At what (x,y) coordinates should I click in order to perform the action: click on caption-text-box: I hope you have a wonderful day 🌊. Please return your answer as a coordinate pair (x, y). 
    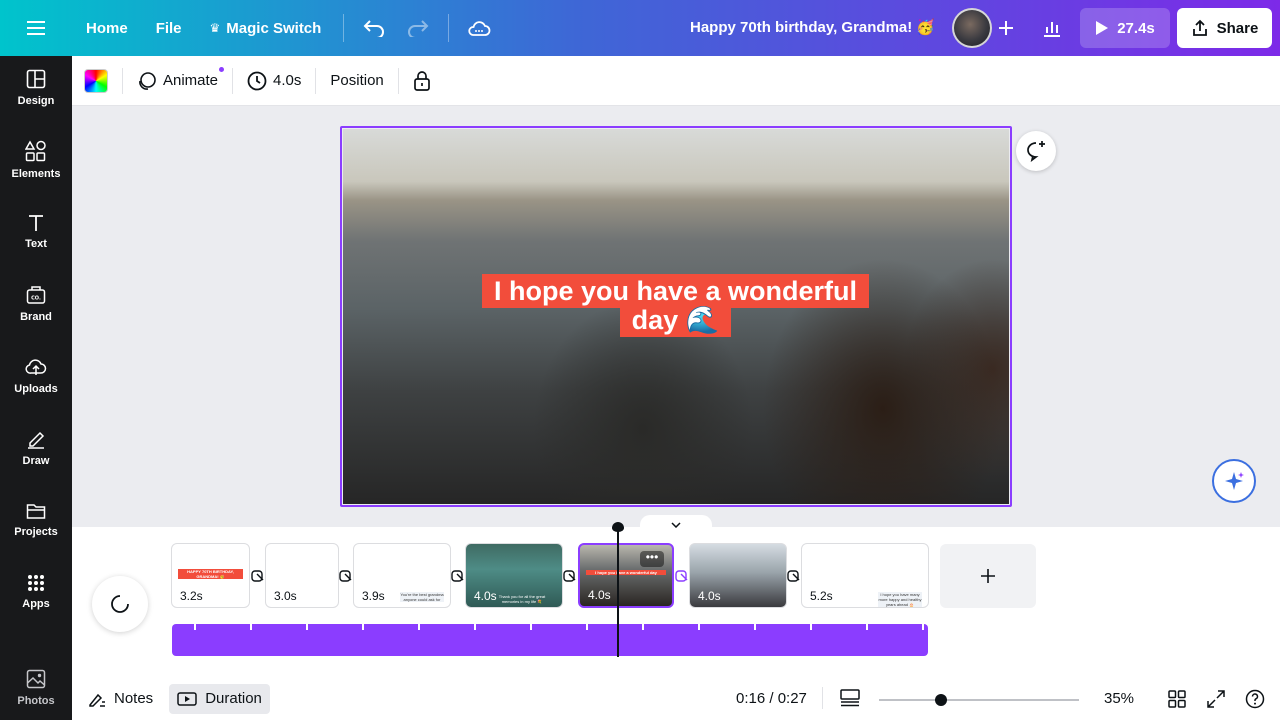
    Looking at the image, I should click on (675, 305).